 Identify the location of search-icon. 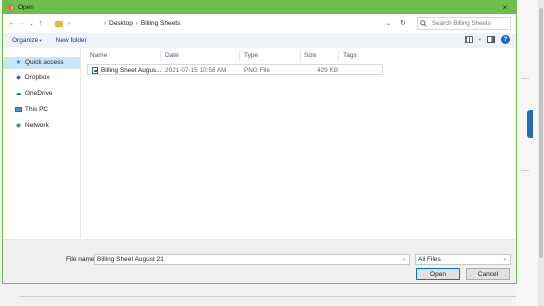
(423, 23).